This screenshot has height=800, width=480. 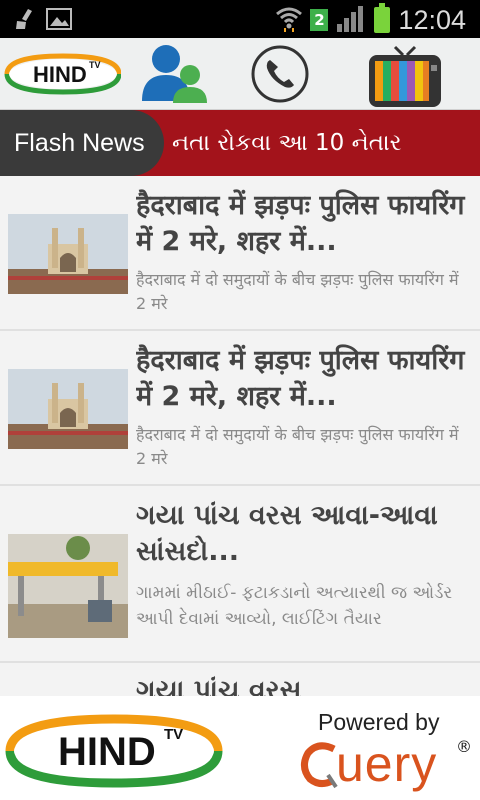 I want to click on clock: 12:04, so click(x=432, y=19).